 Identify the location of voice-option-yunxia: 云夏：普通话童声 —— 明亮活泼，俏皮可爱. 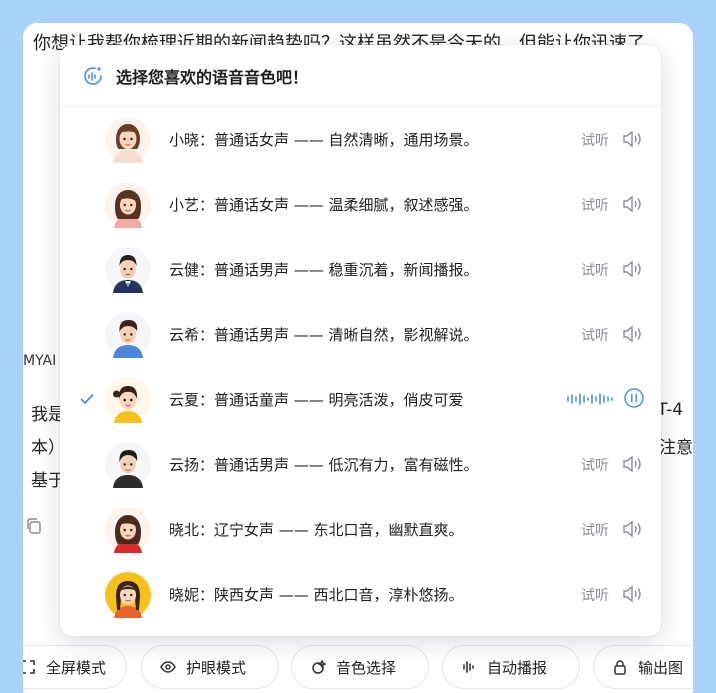
(360, 399).